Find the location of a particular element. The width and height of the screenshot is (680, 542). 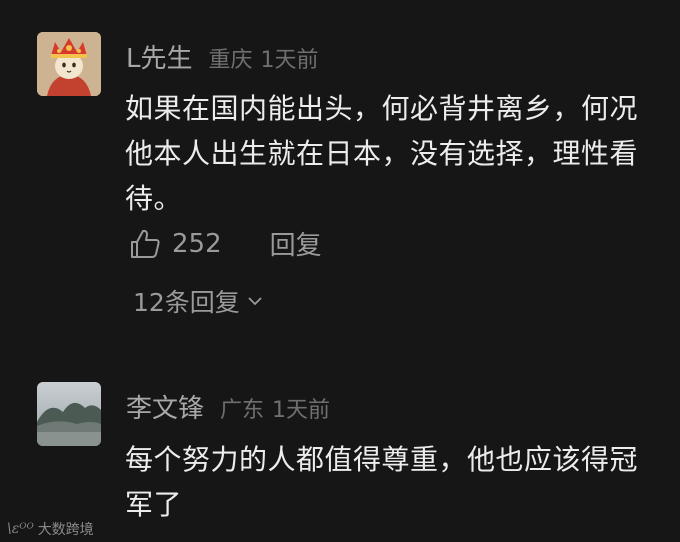

avatar-landscape-photo is located at coordinates (69, 414).